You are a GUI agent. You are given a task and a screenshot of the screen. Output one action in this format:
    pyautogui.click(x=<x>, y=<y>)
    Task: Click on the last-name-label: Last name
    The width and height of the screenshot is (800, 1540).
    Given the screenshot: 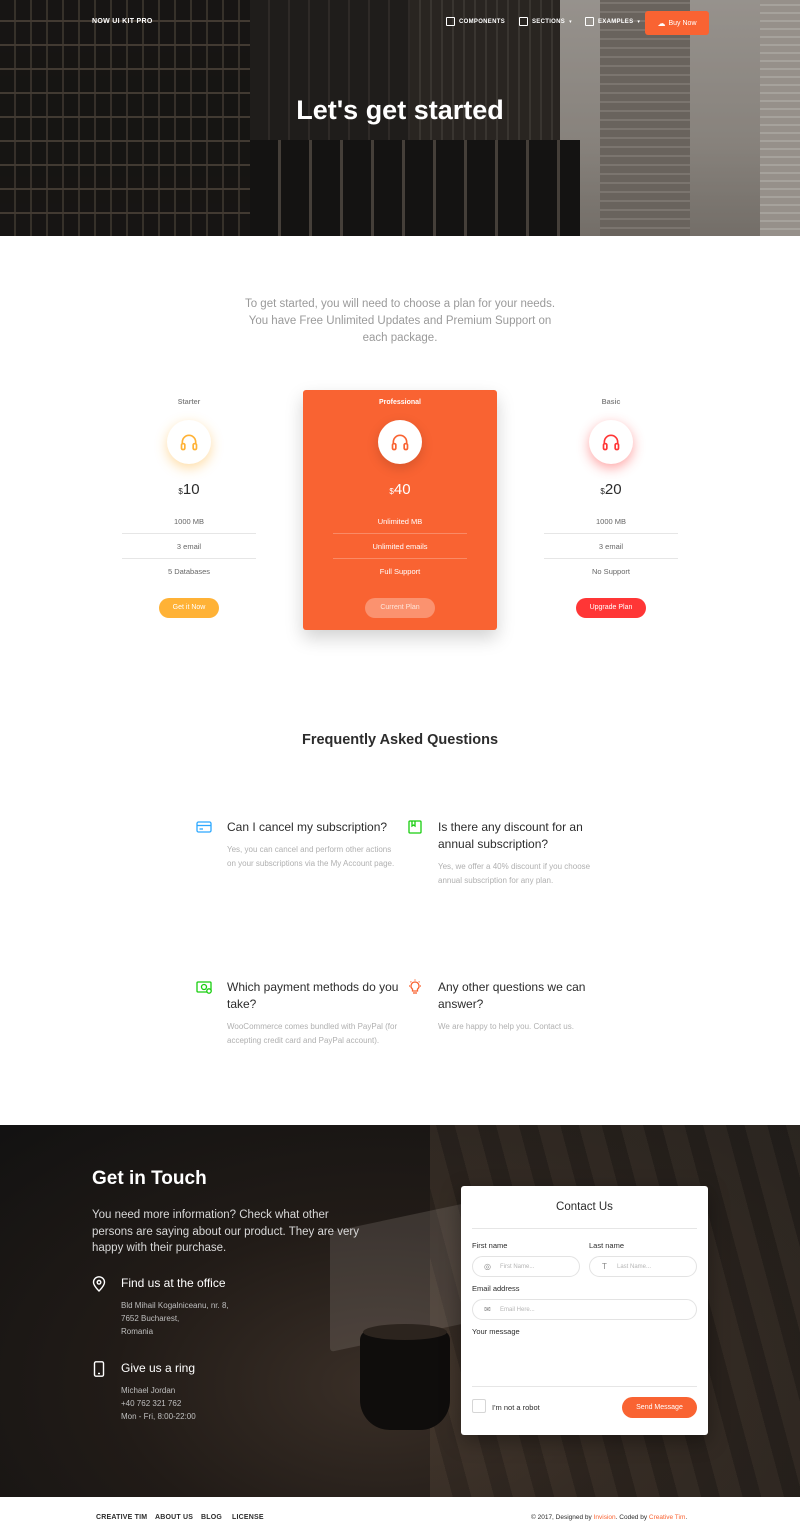 What is the action you would take?
    pyautogui.click(x=607, y=1245)
    